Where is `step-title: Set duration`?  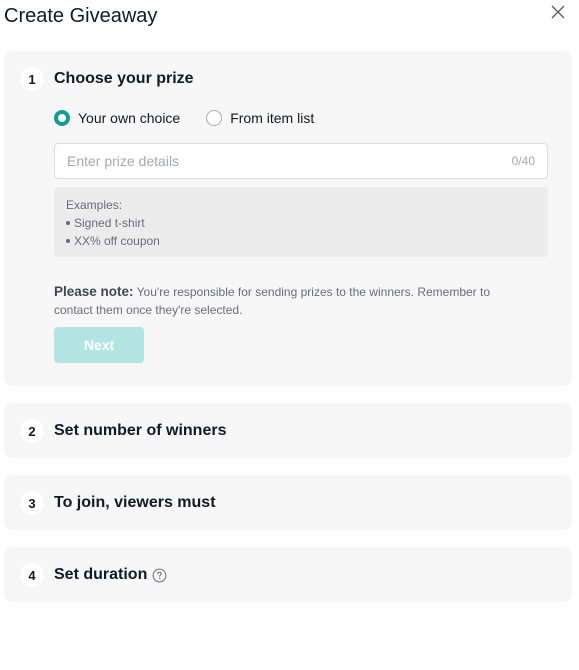
step-title: Set duration is located at coordinates (110, 575).